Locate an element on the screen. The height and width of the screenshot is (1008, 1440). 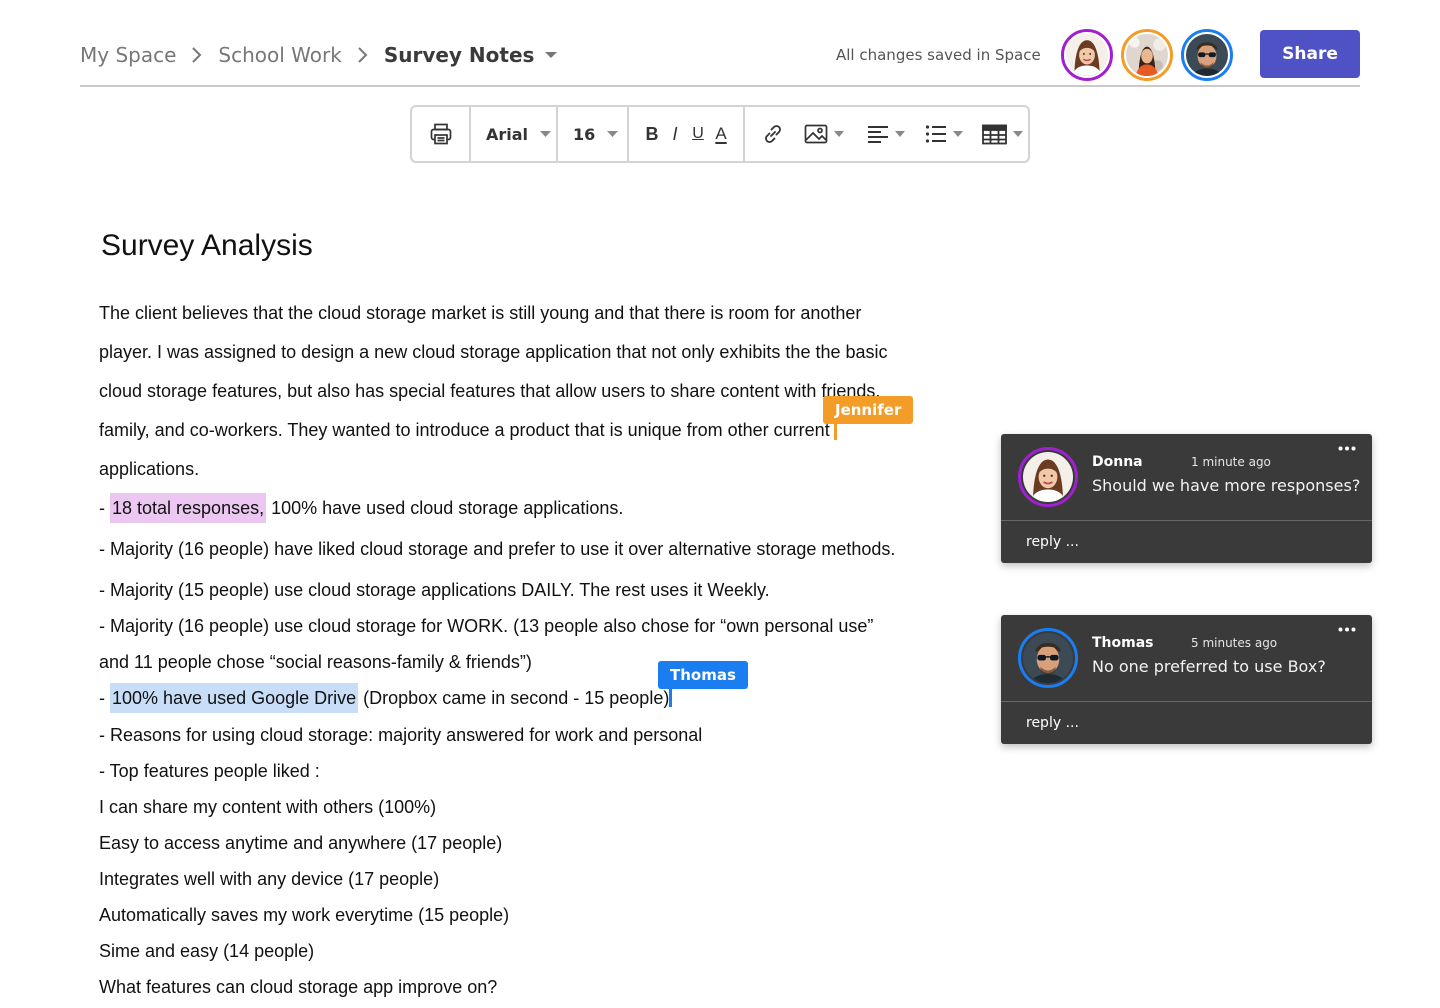
breadcrumb-school-work: School Work is located at coordinates (279, 55).